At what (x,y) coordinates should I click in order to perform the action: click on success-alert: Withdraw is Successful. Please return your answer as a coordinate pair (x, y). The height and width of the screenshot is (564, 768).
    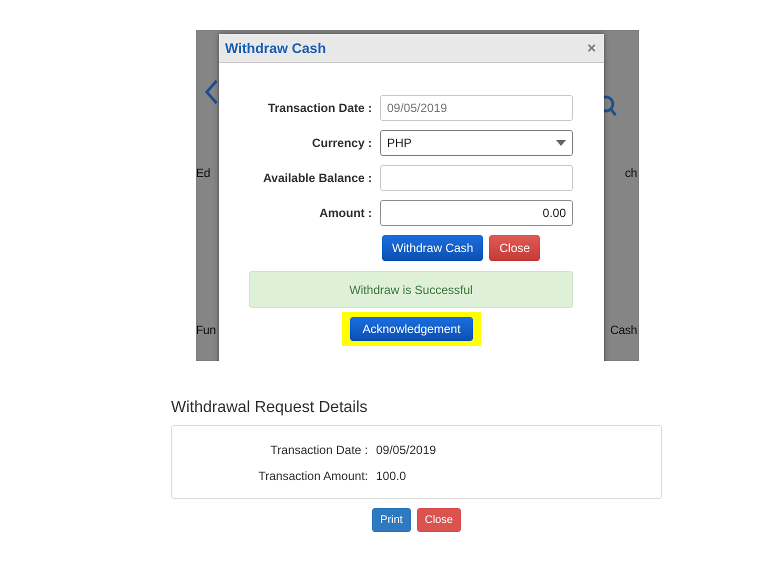
    Looking at the image, I should click on (411, 289).